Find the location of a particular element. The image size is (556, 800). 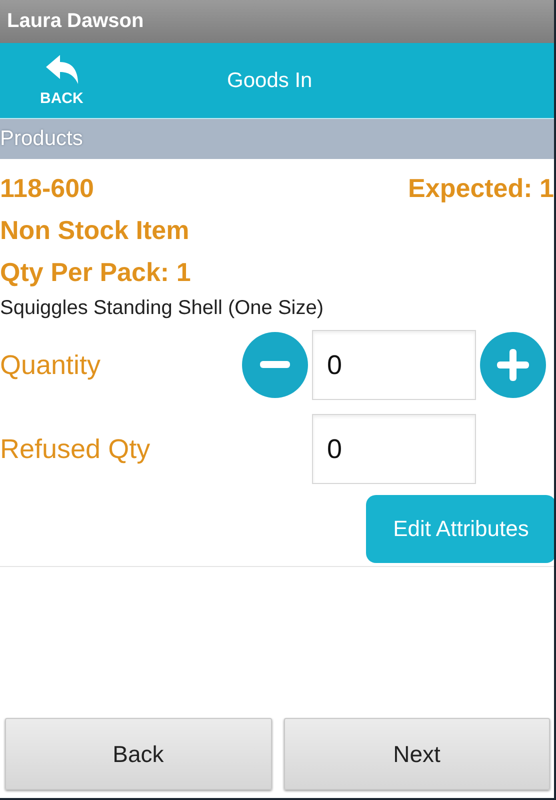

back-footer-button: Back is located at coordinates (138, 754).